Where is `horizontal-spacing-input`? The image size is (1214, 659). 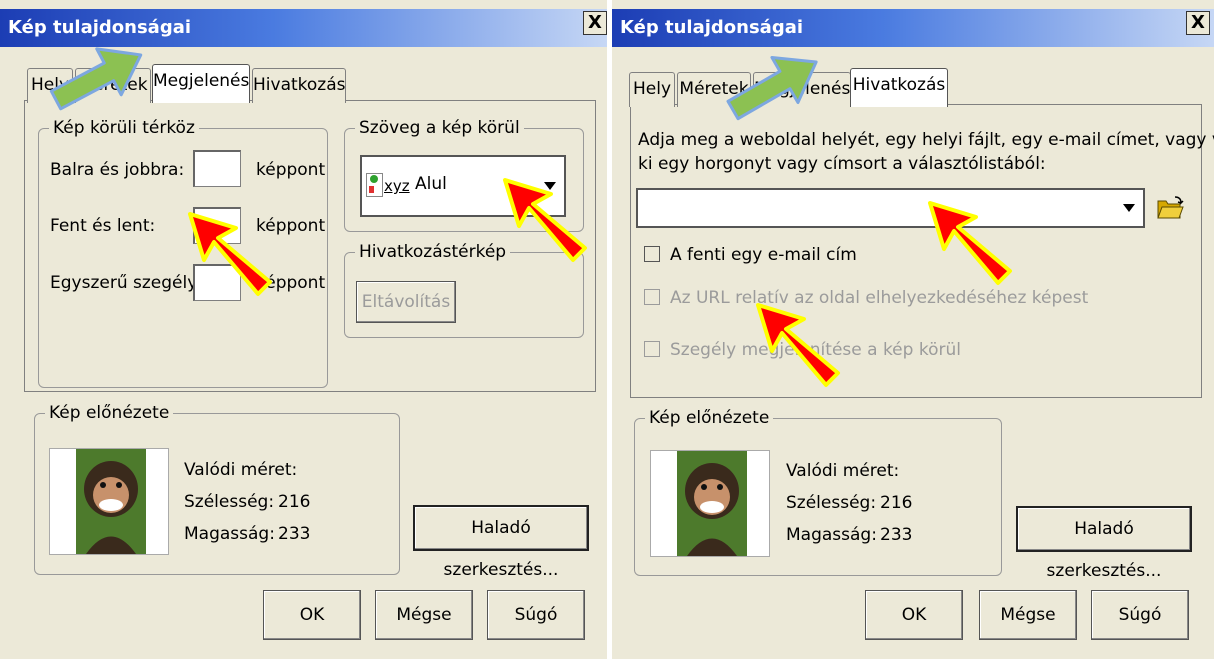
horizontal-spacing-input is located at coordinates (217, 168).